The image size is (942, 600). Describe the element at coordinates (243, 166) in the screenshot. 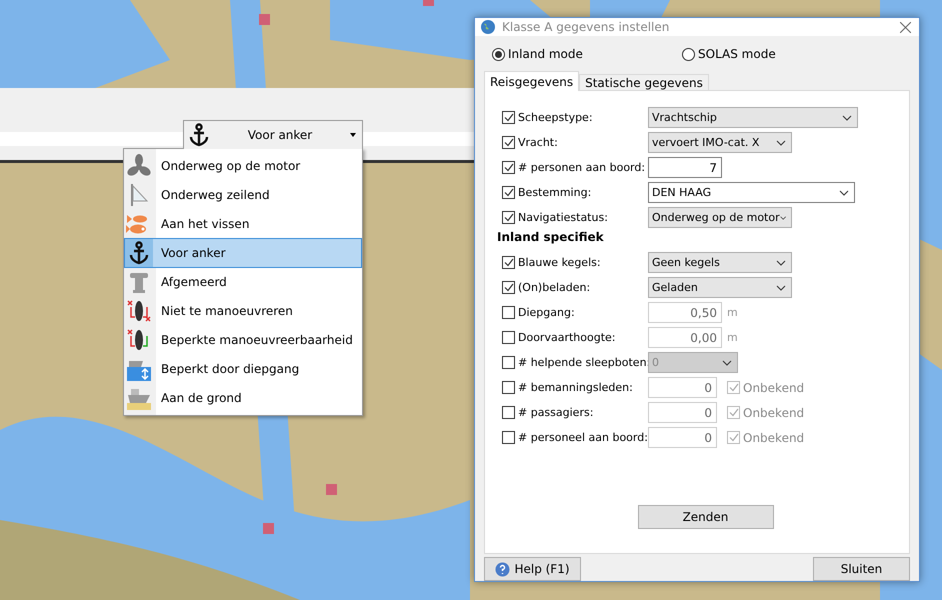

I see `menu-item: Onderweg op de motor` at that location.